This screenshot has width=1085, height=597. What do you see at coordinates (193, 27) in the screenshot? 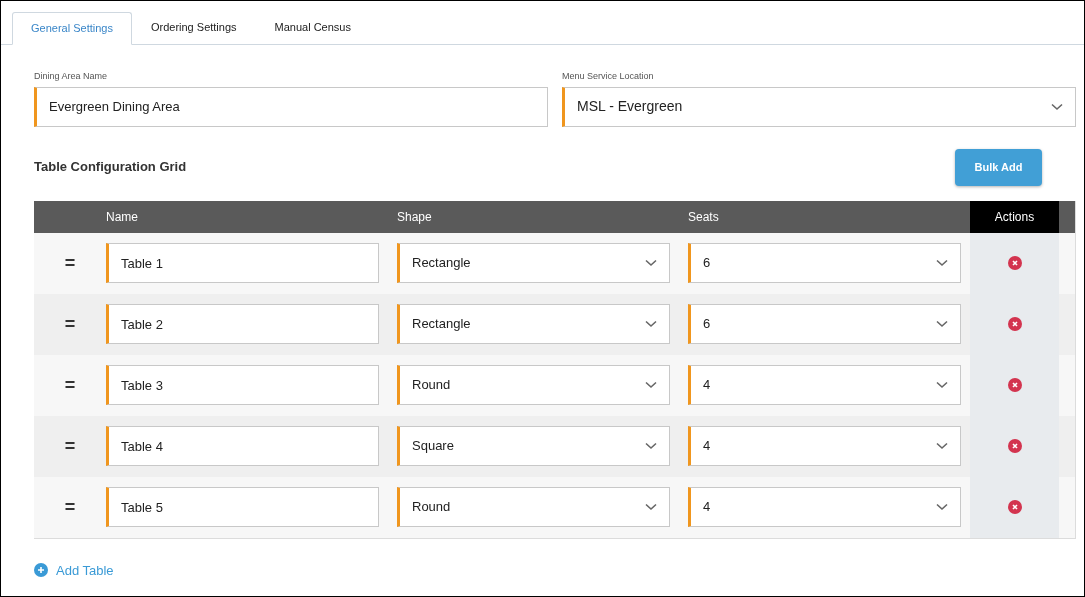
I see `tab: Ordering Settings` at bounding box center [193, 27].